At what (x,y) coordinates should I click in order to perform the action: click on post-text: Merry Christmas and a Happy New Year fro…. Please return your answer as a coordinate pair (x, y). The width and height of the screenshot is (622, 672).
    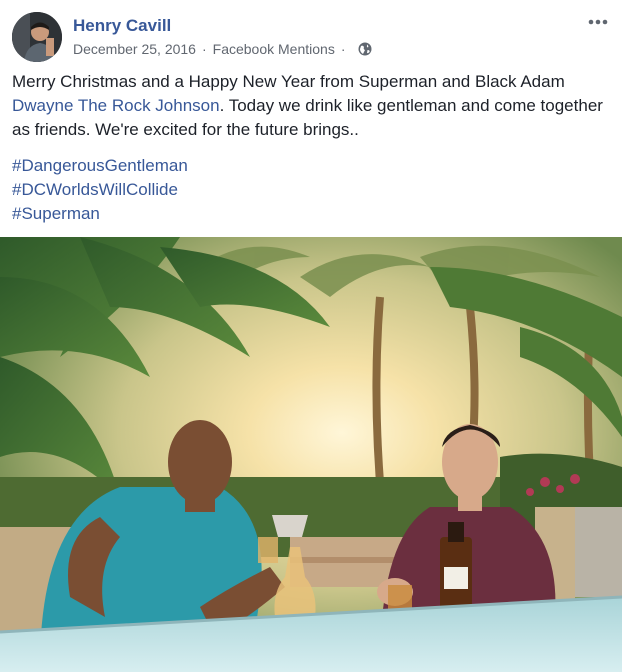
    Looking at the image, I should click on (312, 106).